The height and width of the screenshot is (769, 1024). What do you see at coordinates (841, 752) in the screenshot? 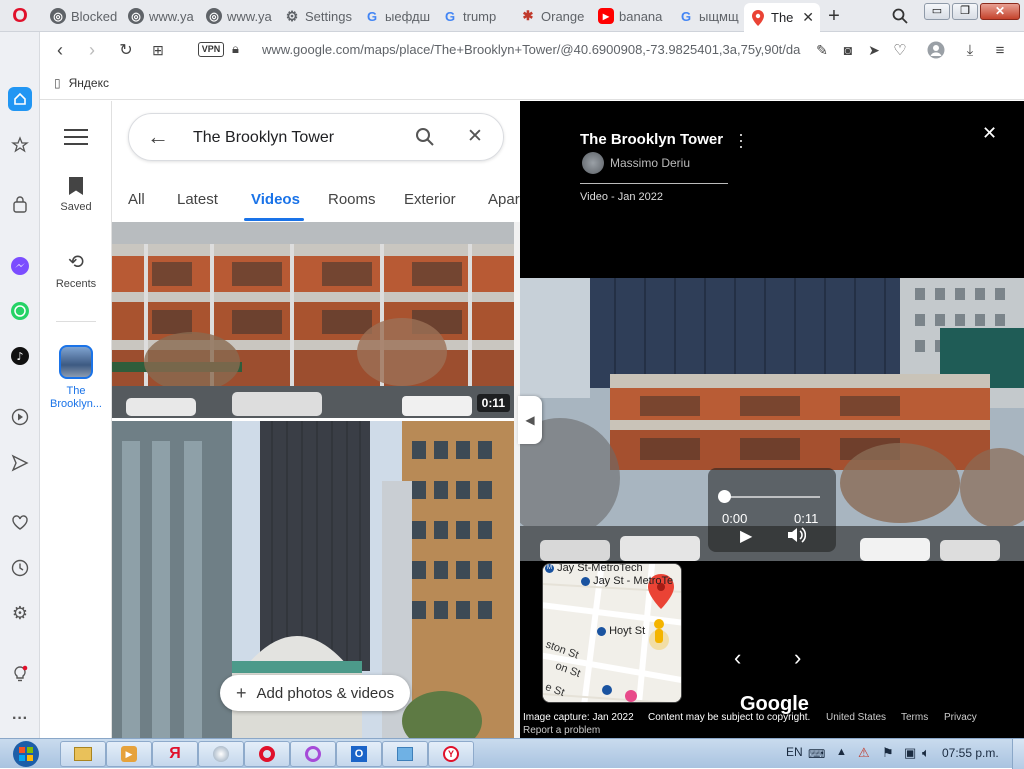
I see `show-hidden-icons: ▲` at bounding box center [841, 752].